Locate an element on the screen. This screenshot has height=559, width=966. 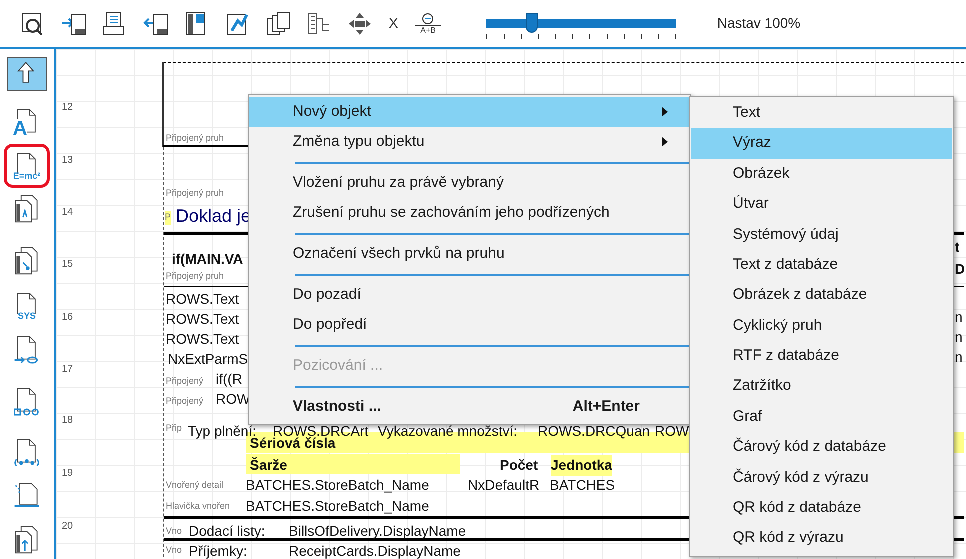
report-field: Počet is located at coordinates (519, 465).